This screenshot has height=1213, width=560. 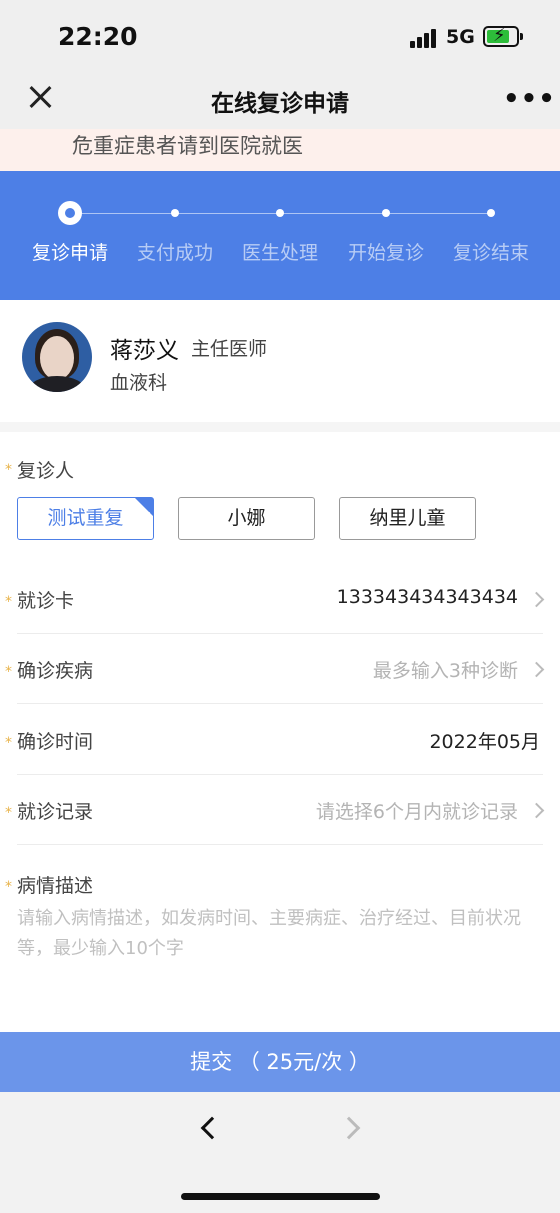 I want to click on back-arrow-icon, so click(x=212, y=1128).